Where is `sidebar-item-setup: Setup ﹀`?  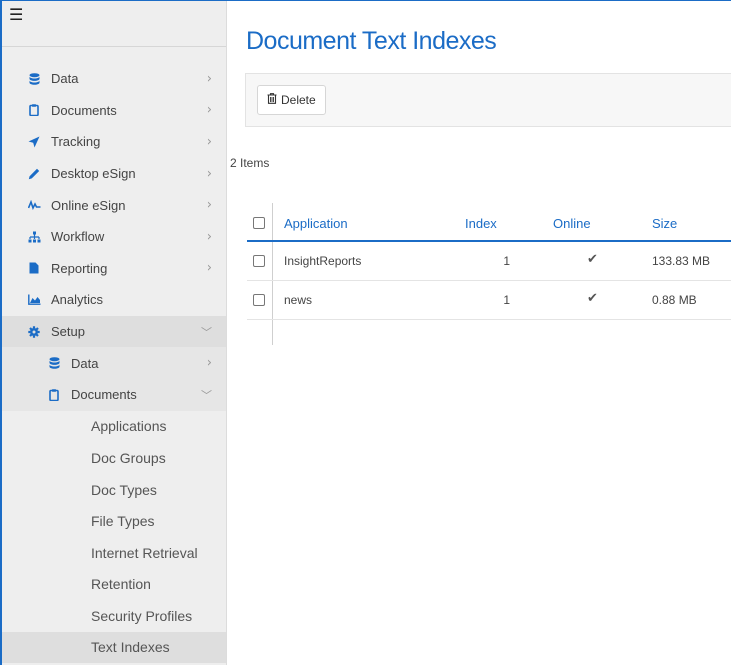
sidebar-item-setup: Setup ﹀ is located at coordinates (114, 331).